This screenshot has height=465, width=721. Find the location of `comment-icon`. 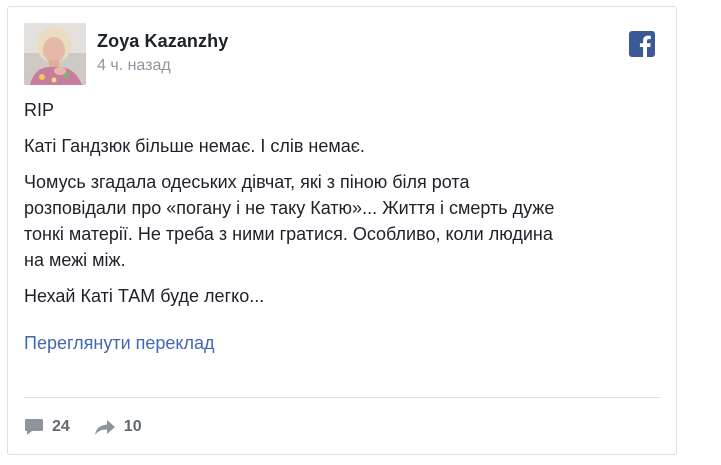

comment-icon is located at coordinates (34, 427).